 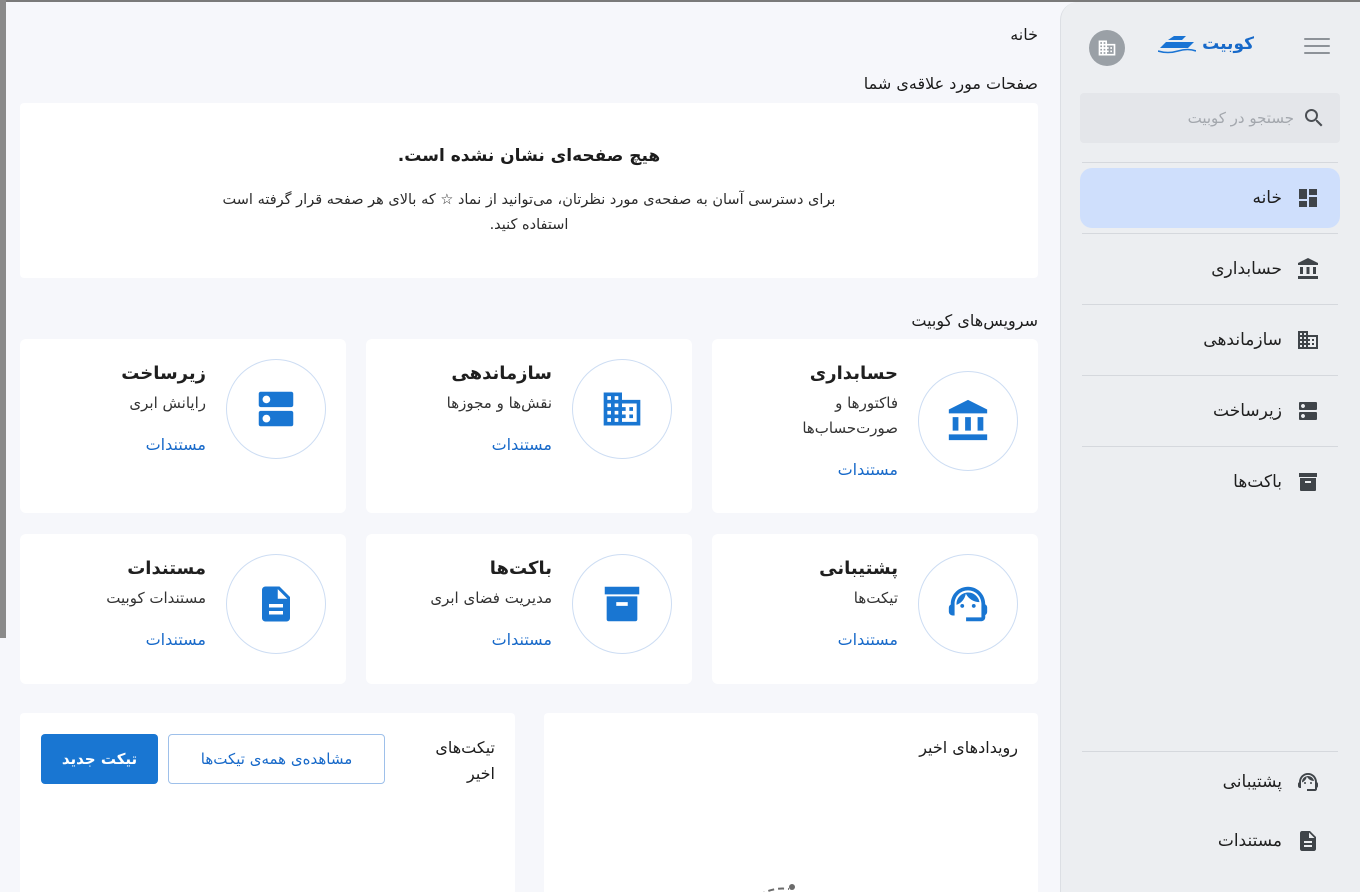 I want to click on loading-spinner-icon, so click(x=779, y=888).